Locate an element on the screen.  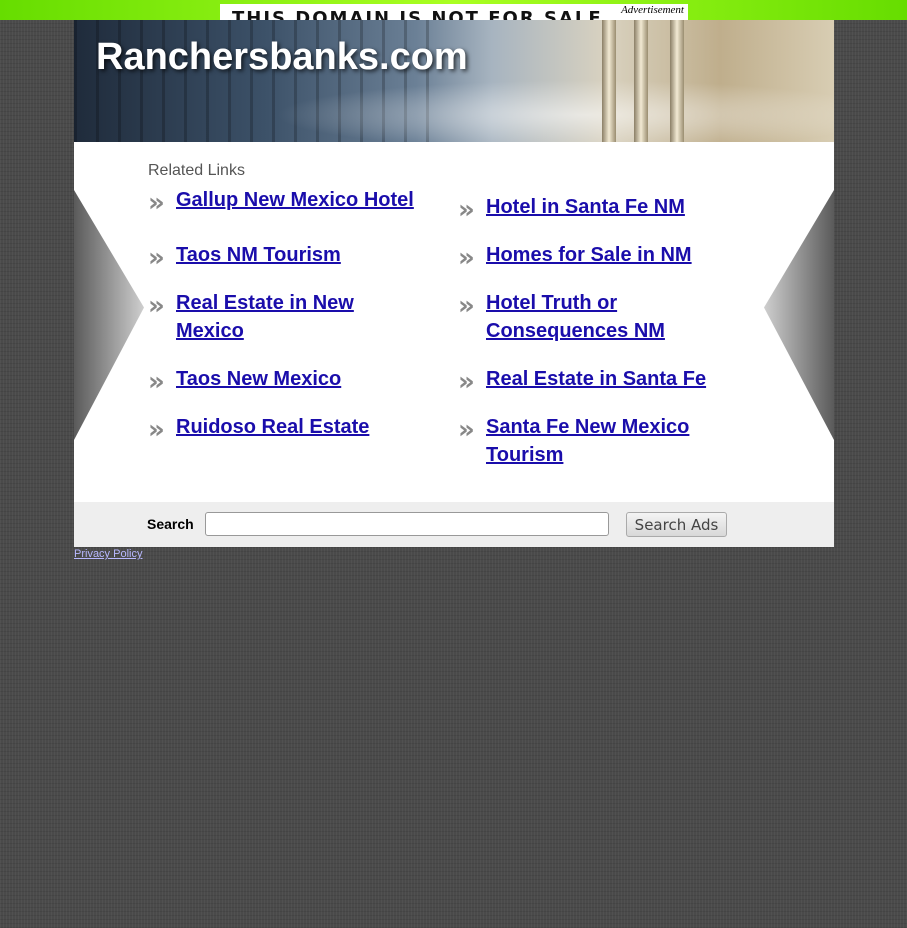
privacy-policy-link: Privacy Policy is located at coordinates (108, 554).